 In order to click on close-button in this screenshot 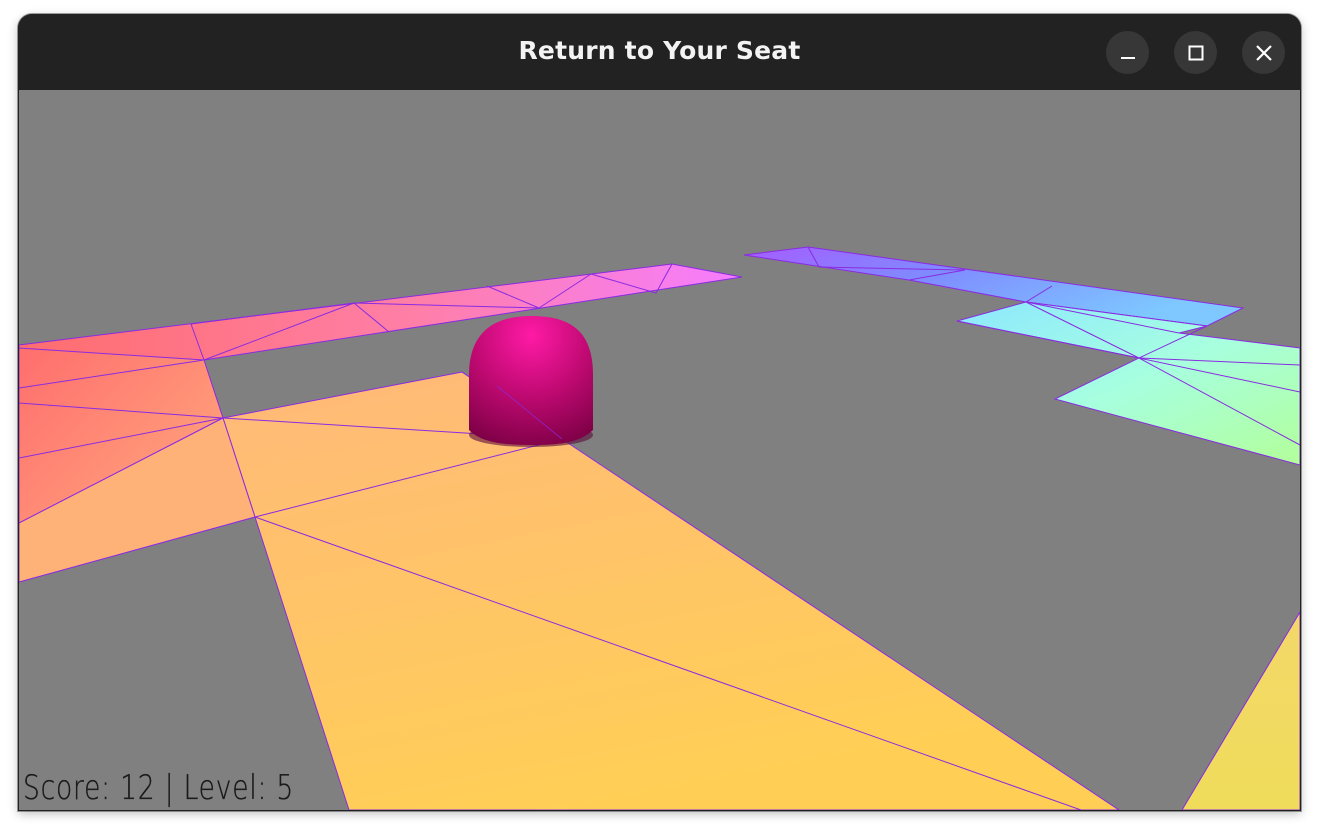, I will do `click(1263, 52)`.